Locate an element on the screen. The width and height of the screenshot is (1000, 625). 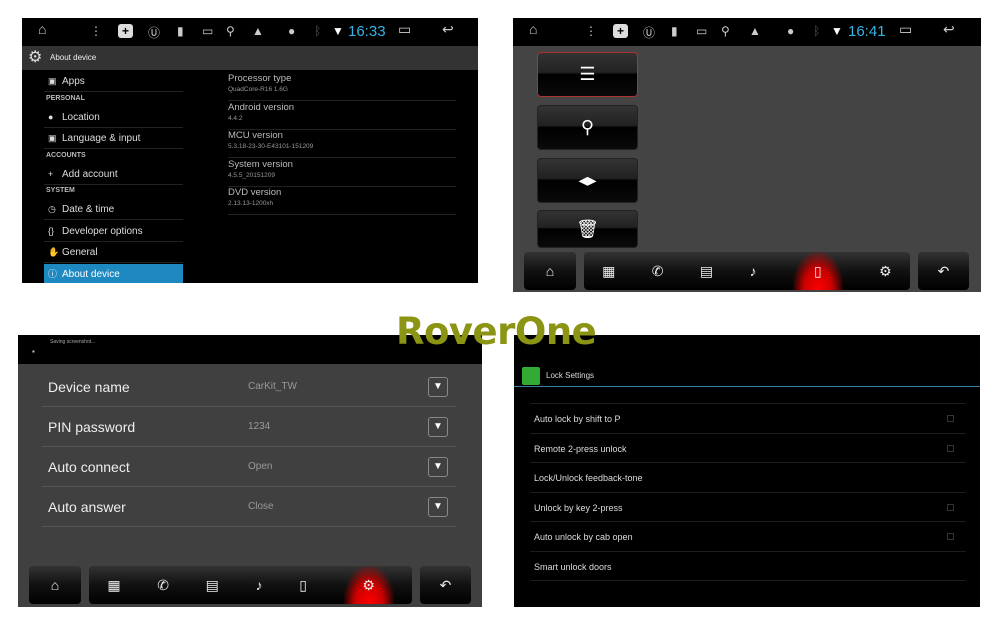
braces-icon: {} is located at coordinates (51, 230).